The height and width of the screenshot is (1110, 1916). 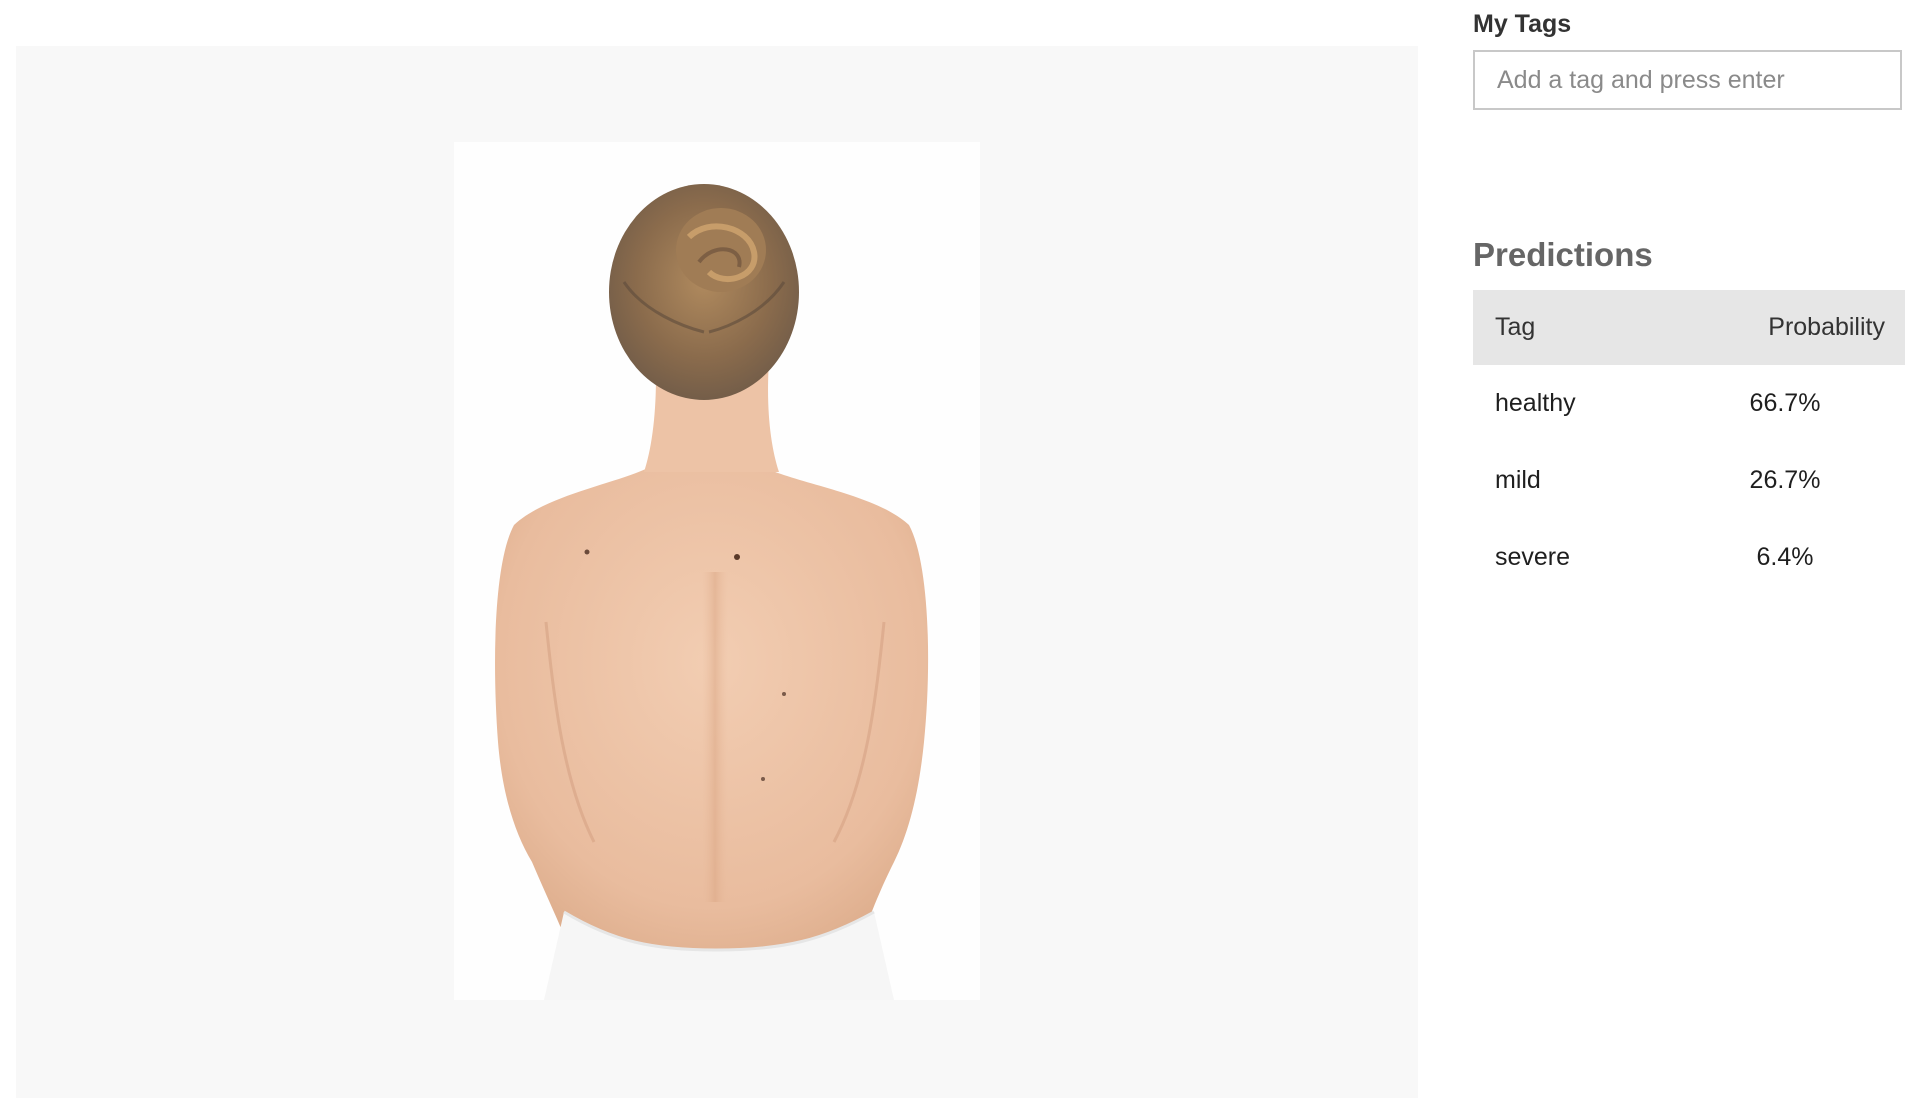 I want to click on table-row: severe 6.4%, so click(x=1689, y=557).